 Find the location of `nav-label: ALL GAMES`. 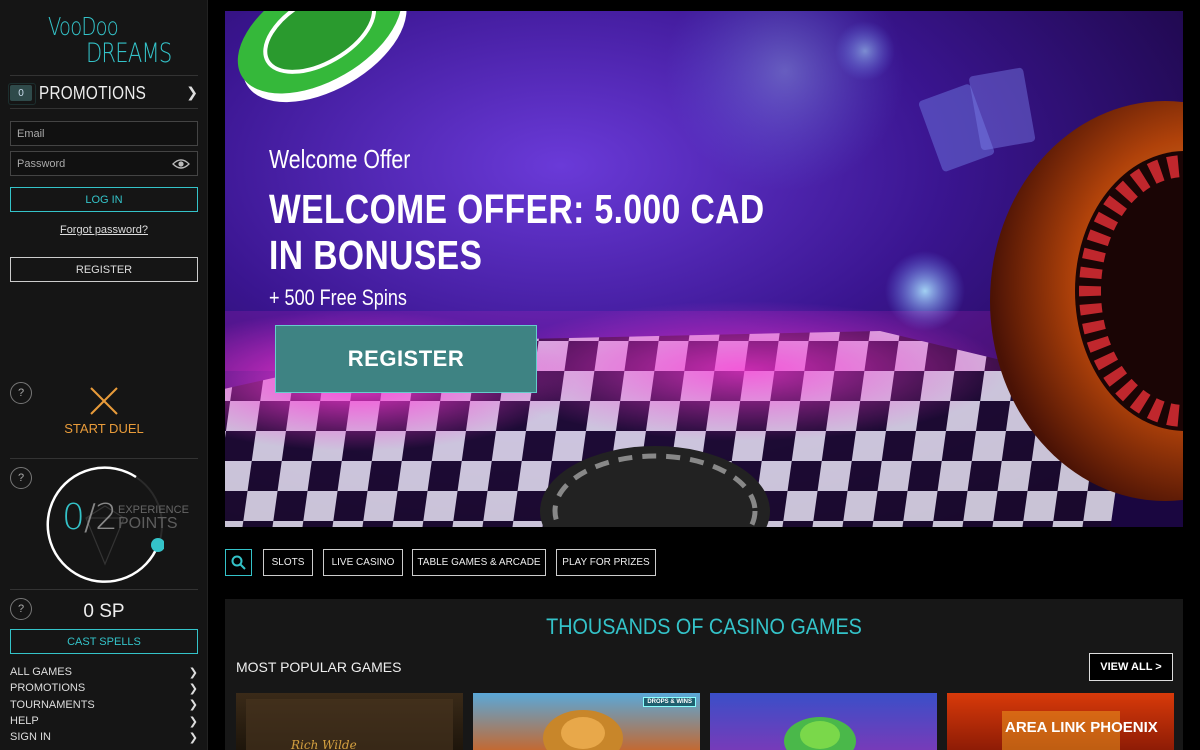

nav-label: ALL GAMES is located at coordinates (41, 672).